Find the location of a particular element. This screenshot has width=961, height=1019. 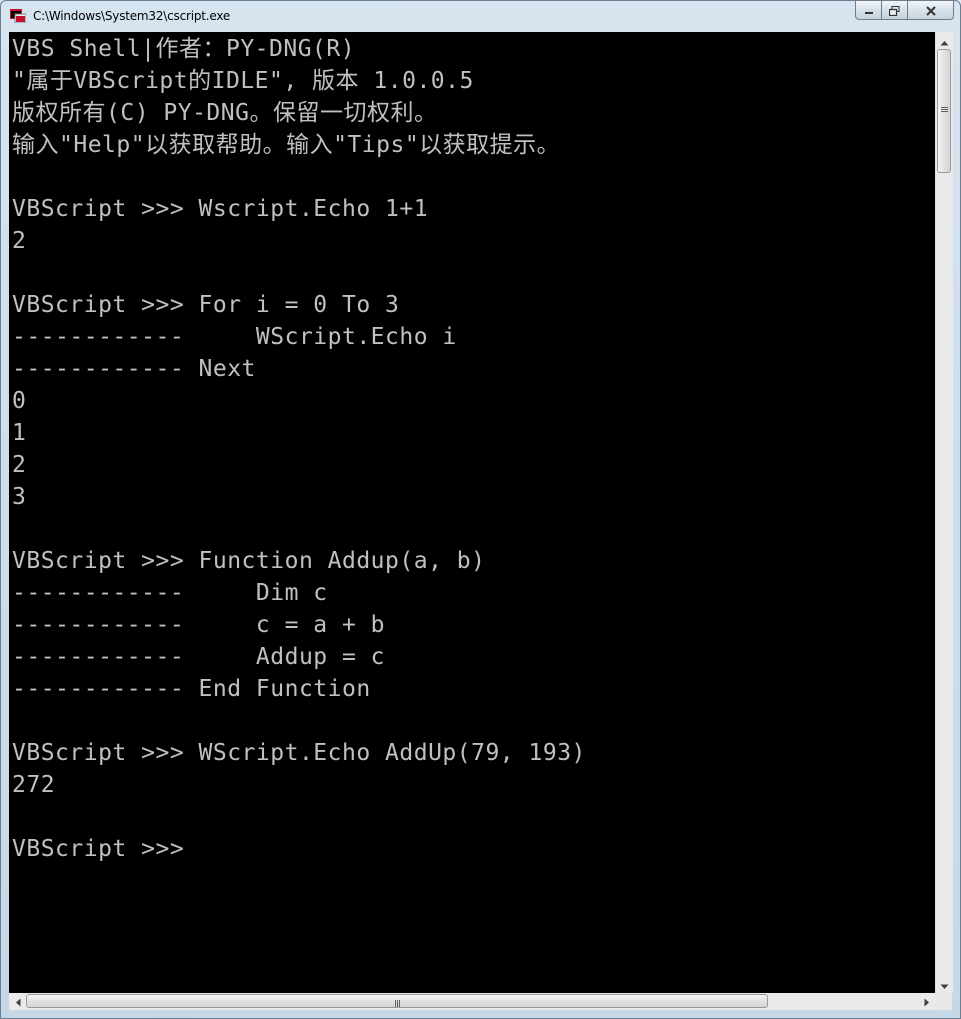

console-line: 3 is located at coordinates (19, 497).